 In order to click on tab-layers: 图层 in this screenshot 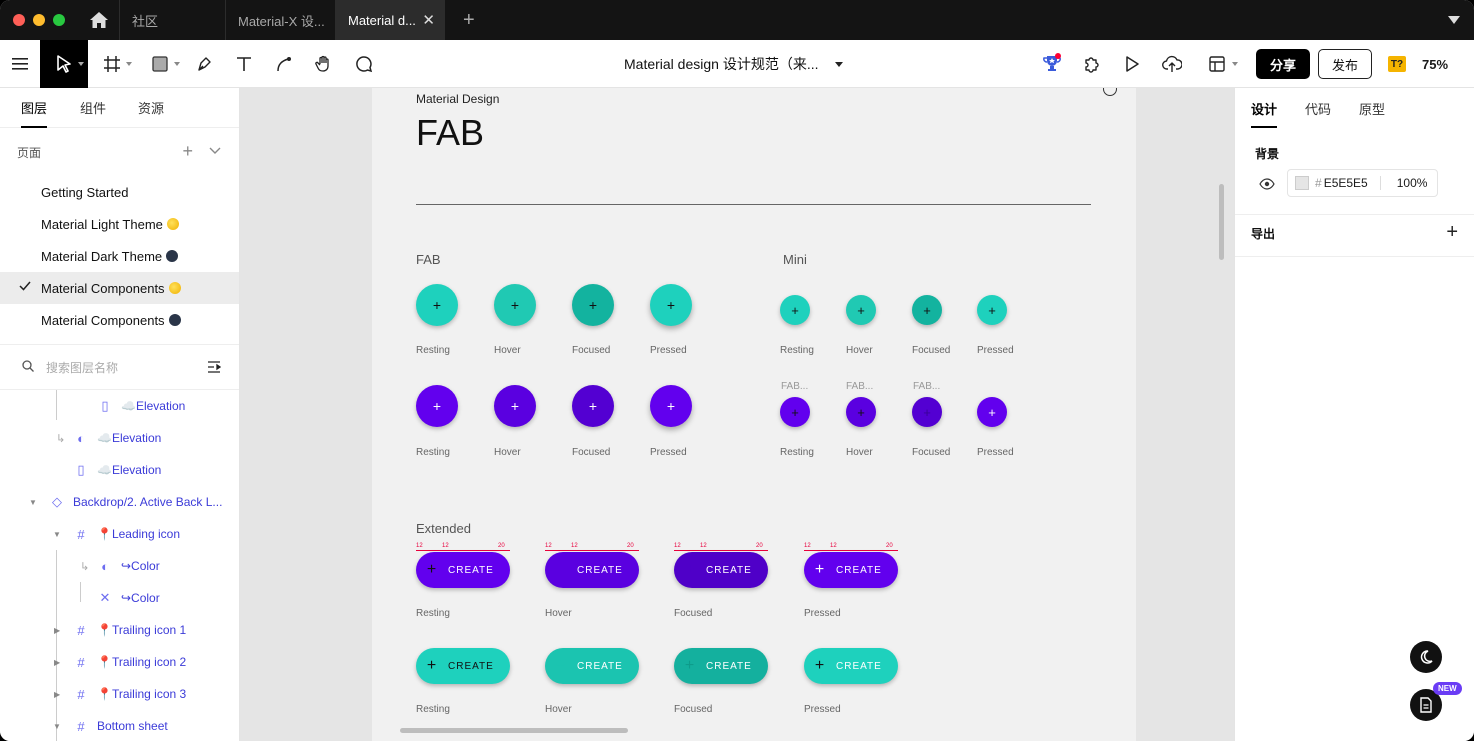, I will do `click(34, 108)`.